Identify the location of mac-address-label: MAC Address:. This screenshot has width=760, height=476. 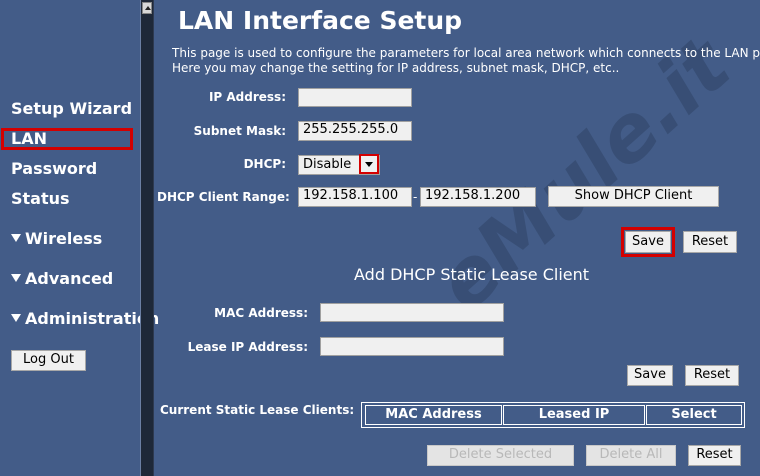
(261, 313).